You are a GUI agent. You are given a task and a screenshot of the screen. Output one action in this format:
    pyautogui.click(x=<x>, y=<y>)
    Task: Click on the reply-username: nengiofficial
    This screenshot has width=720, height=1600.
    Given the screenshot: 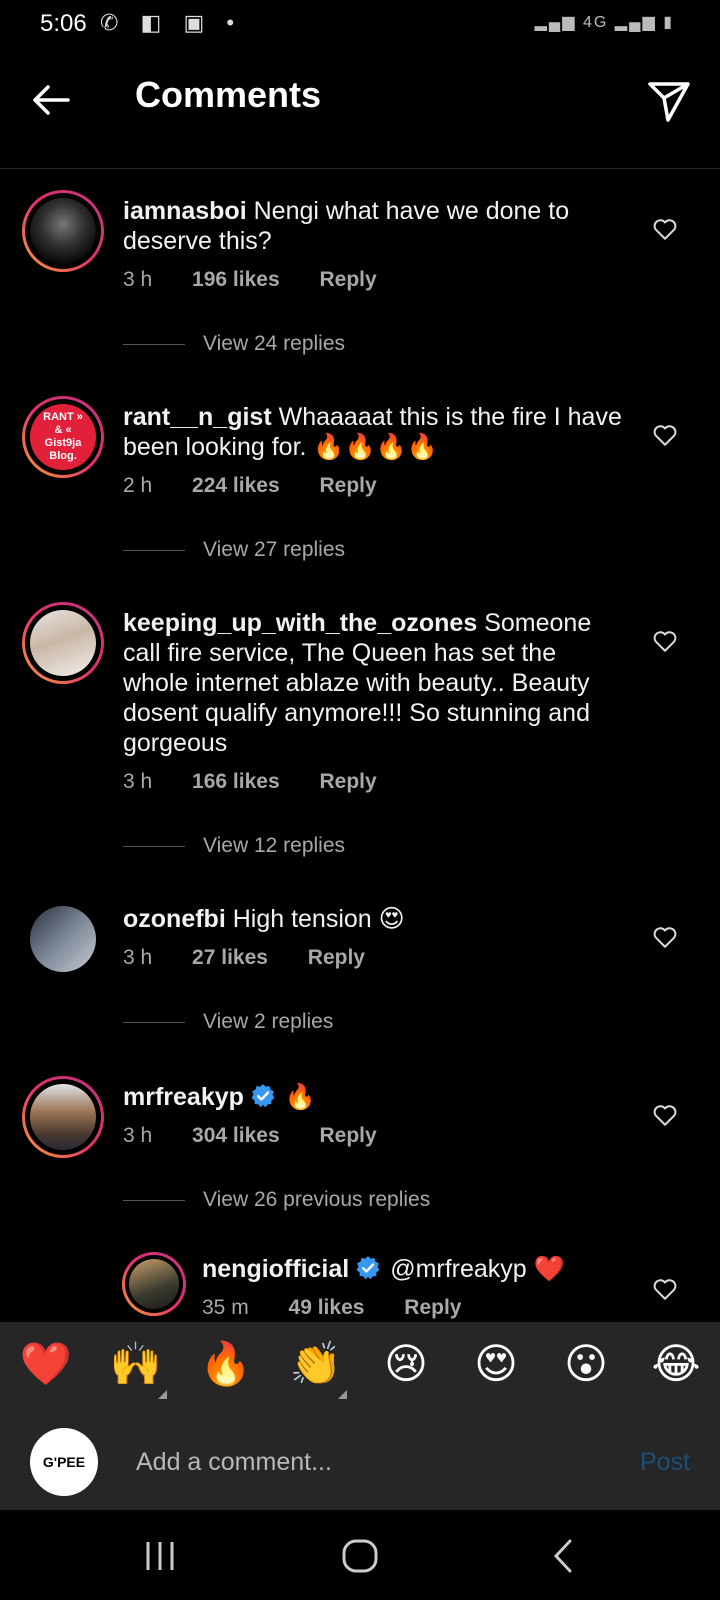 What is the action you would take?
    pyautogui.click(x=275, y=1269)
    